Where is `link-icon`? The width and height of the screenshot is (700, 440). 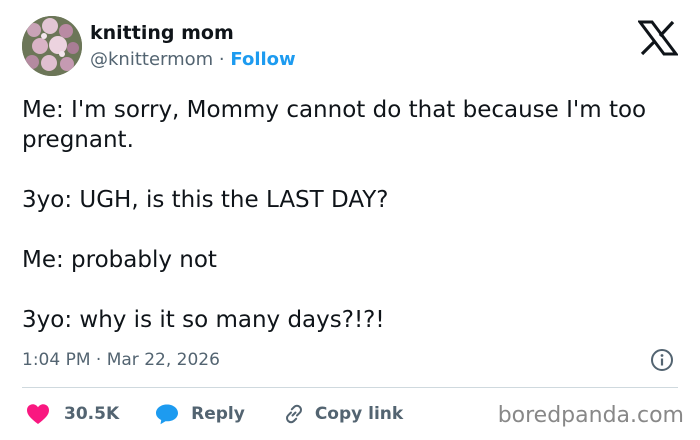 link-icon is located at coordinates (293, 414).